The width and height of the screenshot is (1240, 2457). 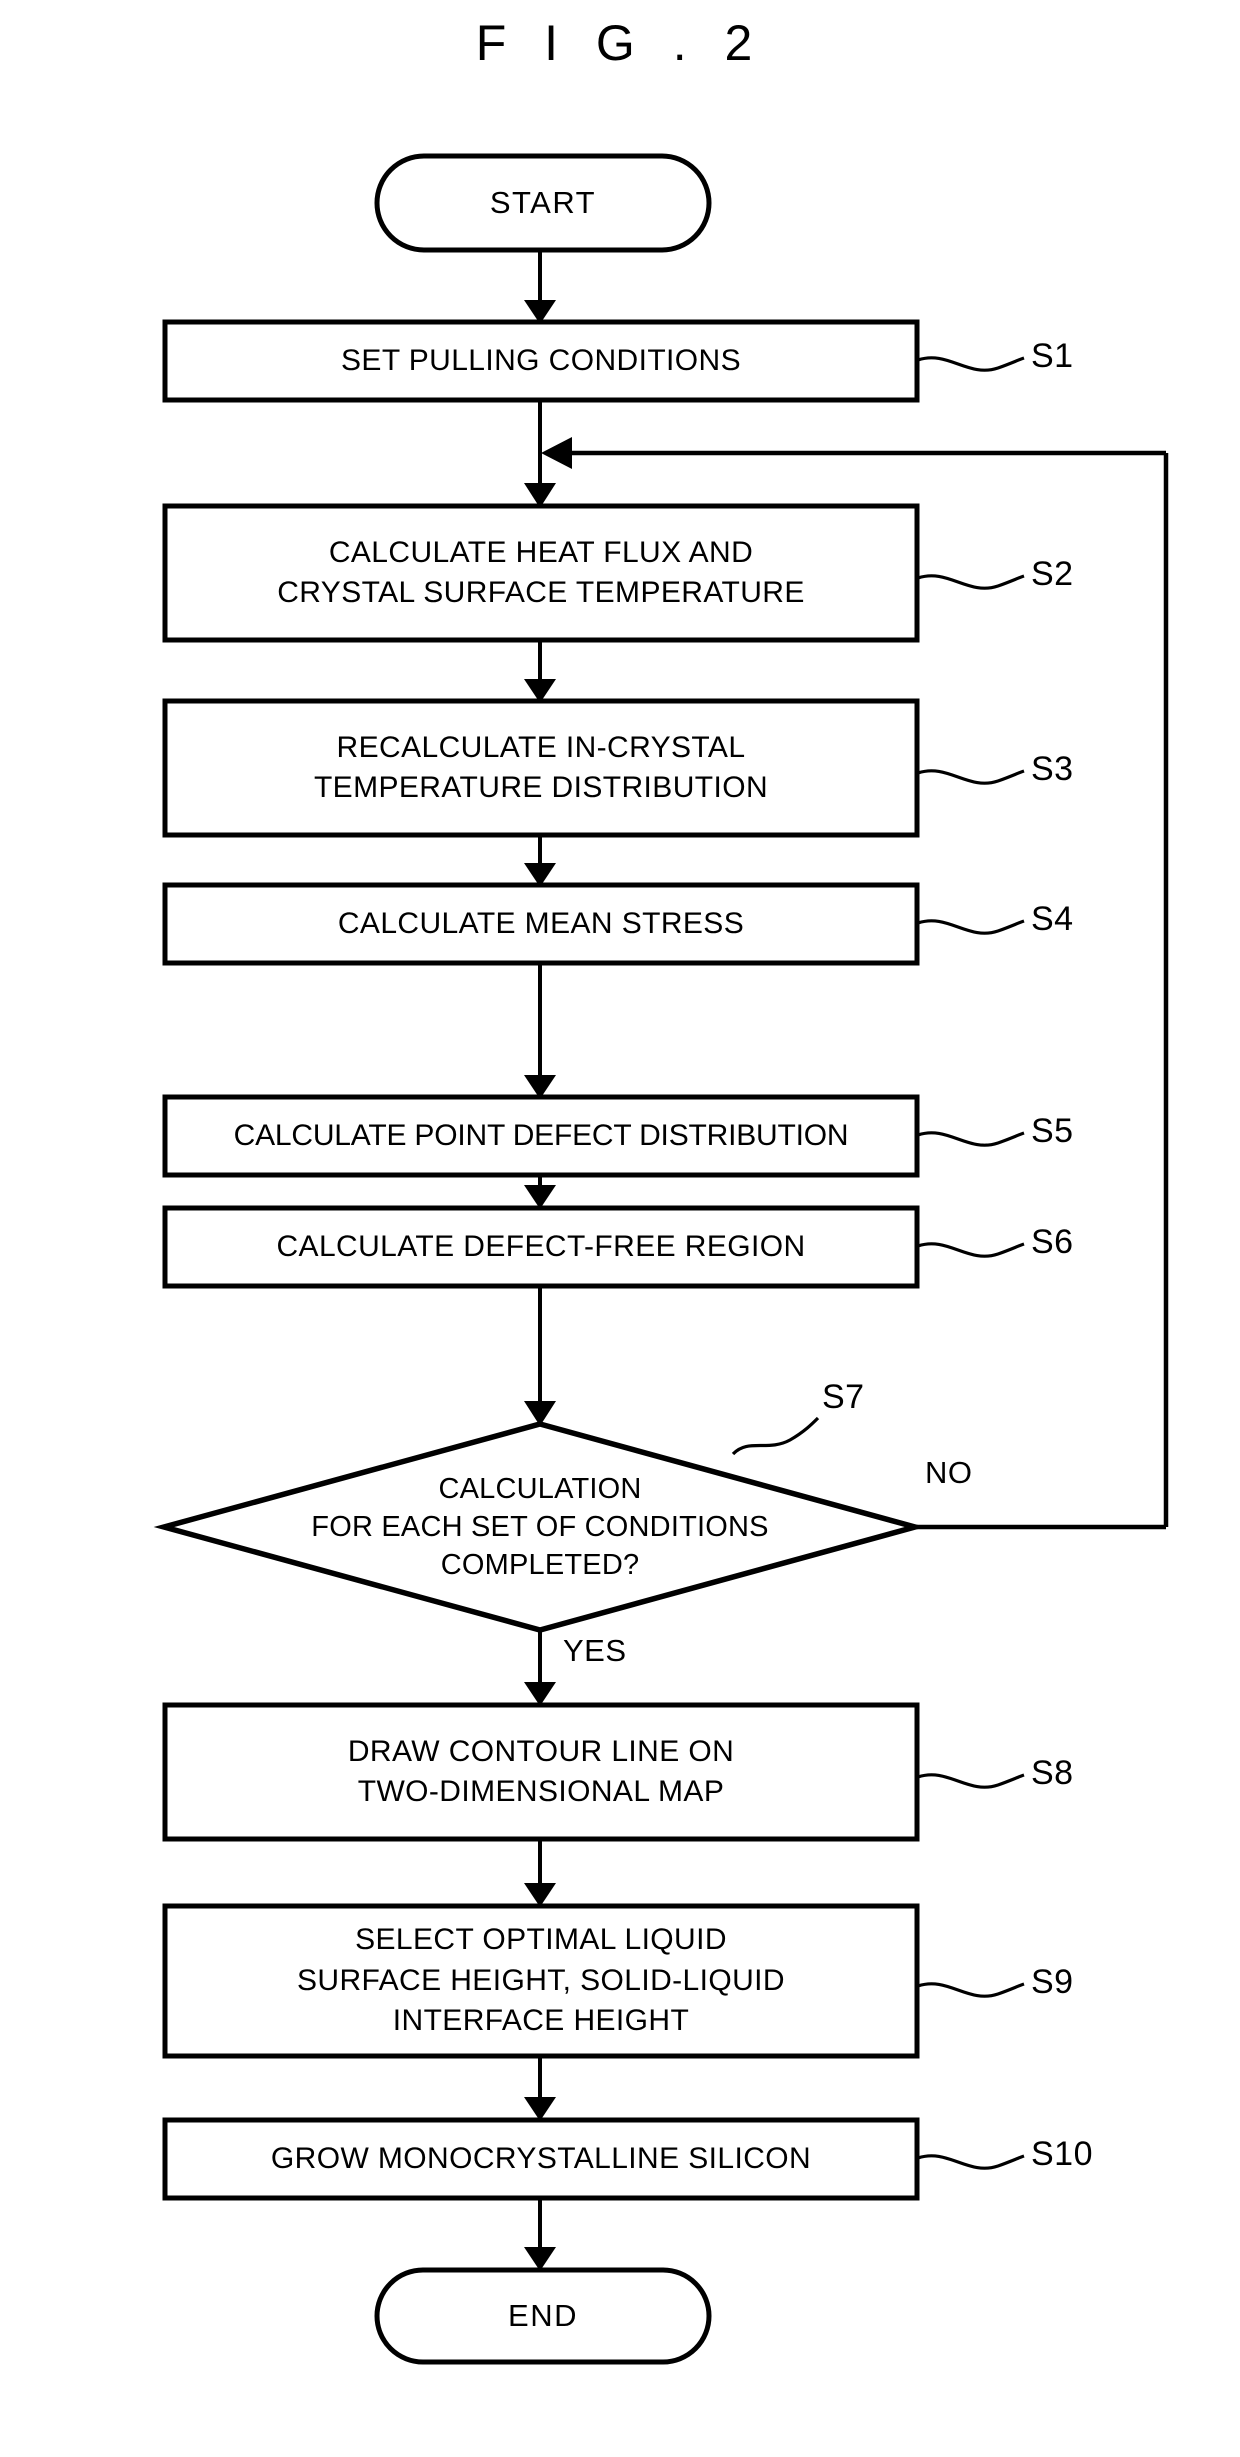 I want to click on leader-line-s7, so click(x=775, y=1436).